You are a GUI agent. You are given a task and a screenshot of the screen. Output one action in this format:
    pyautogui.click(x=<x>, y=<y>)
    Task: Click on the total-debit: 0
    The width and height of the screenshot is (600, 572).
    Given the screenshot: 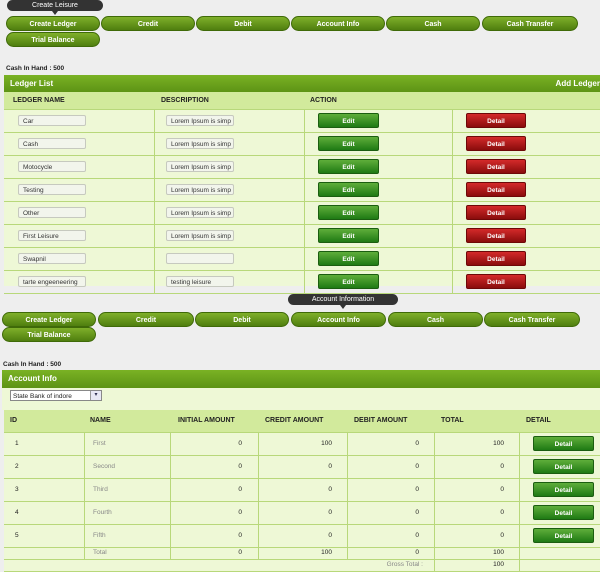 What is the action you would take?
    pyautogui.click(x=417, y=552)
    